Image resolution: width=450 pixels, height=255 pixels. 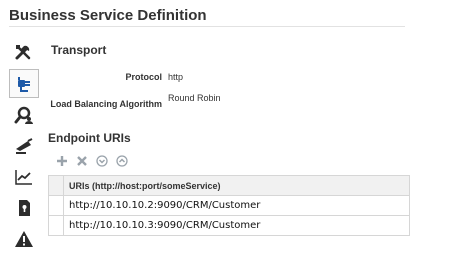 I want to click on table-row: http://10.10.10.3:9090/CRM/Customer, so click(x=229, y=225).